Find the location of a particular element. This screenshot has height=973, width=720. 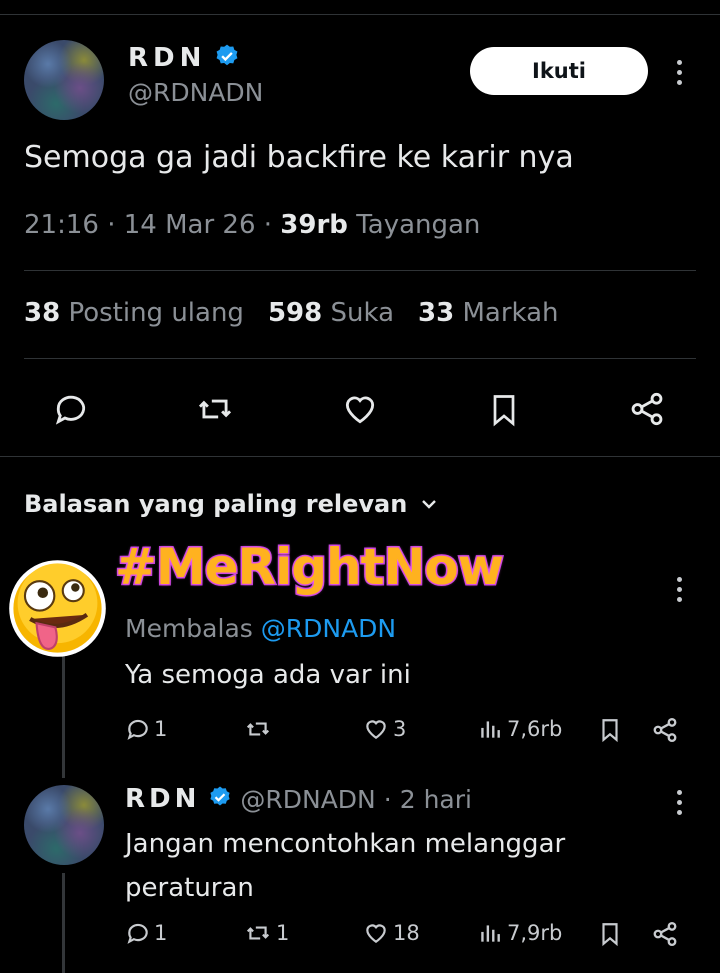

views-button: 7,9rb is located at coordinates (520, 933).